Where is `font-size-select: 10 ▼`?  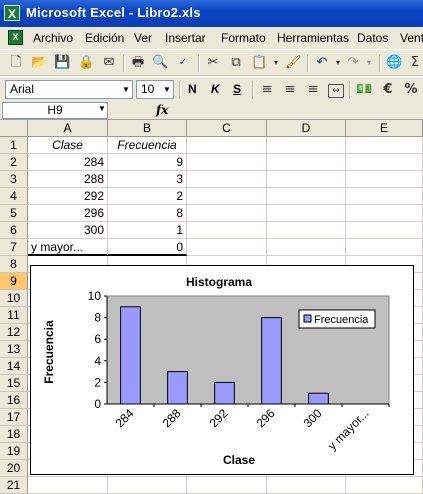 font-size-select: 10 ▼ is located at coordinates (155, 89).